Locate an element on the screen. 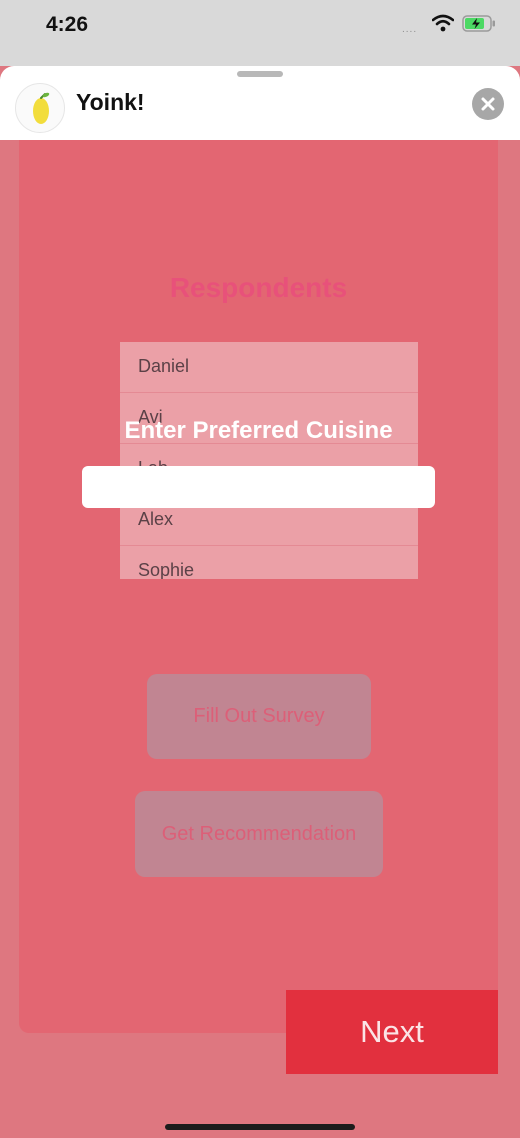 The width and height of the screenshot is (520, 1138). cuisine-prompt: Enter Preferred Cuisine is located at coordinates (258, 430).